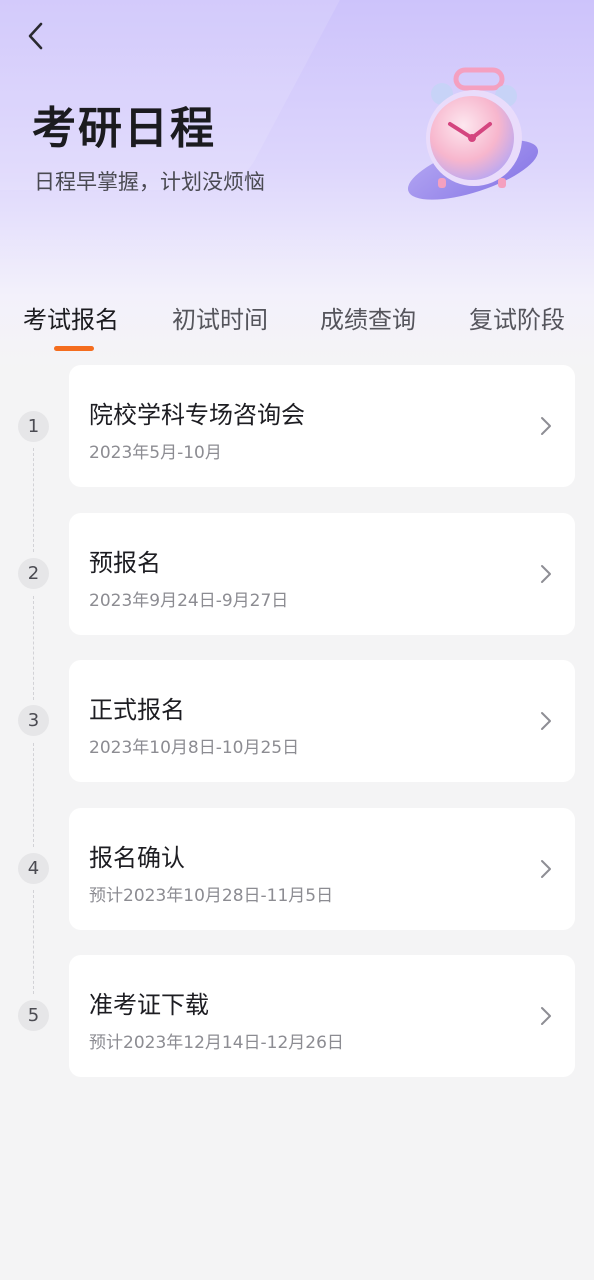  Describe the element at coordinates (517, 317) in the screenshot. I see `tab-retest-stage: 复试阶段` at that location.